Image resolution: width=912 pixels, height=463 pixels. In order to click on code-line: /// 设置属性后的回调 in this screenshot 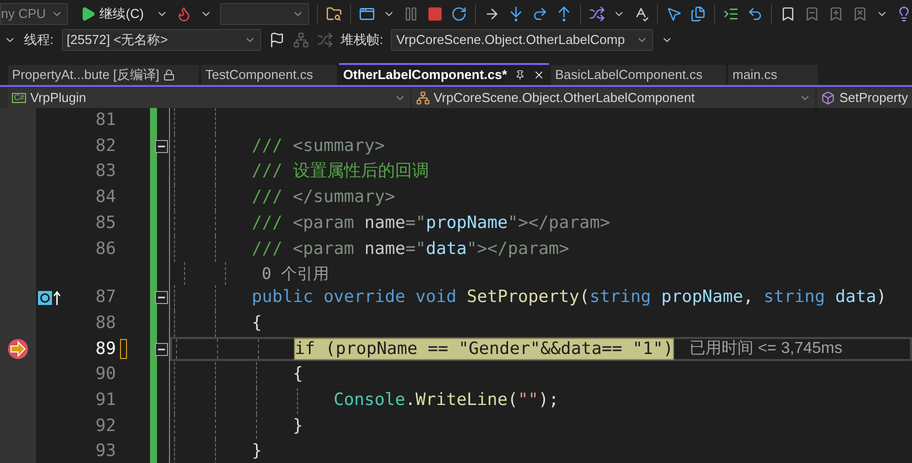, I will do `click(340, 172)`.